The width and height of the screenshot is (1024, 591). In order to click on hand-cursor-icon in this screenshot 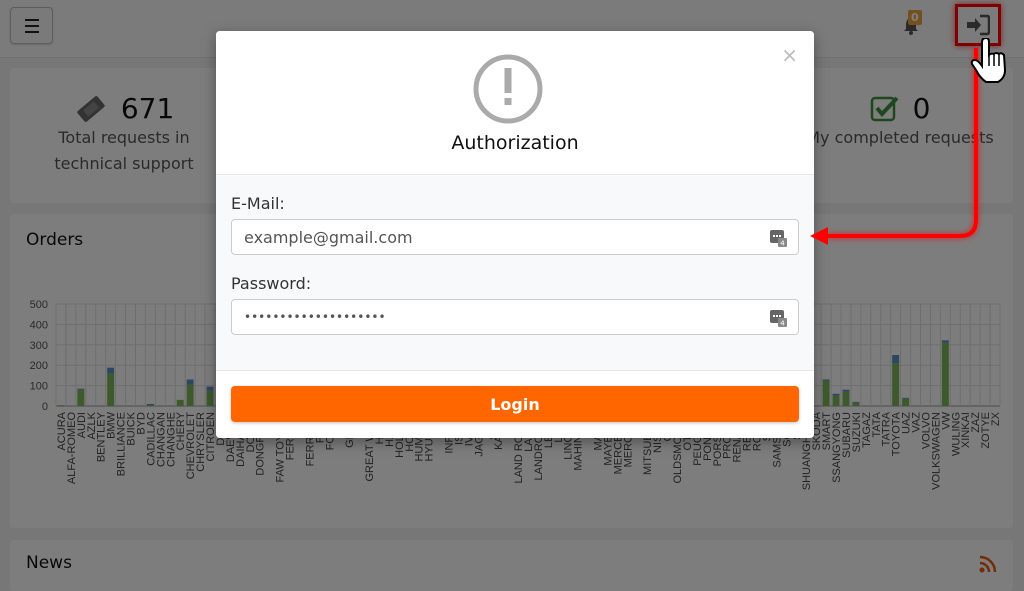, I will do `click(988, 60)`.